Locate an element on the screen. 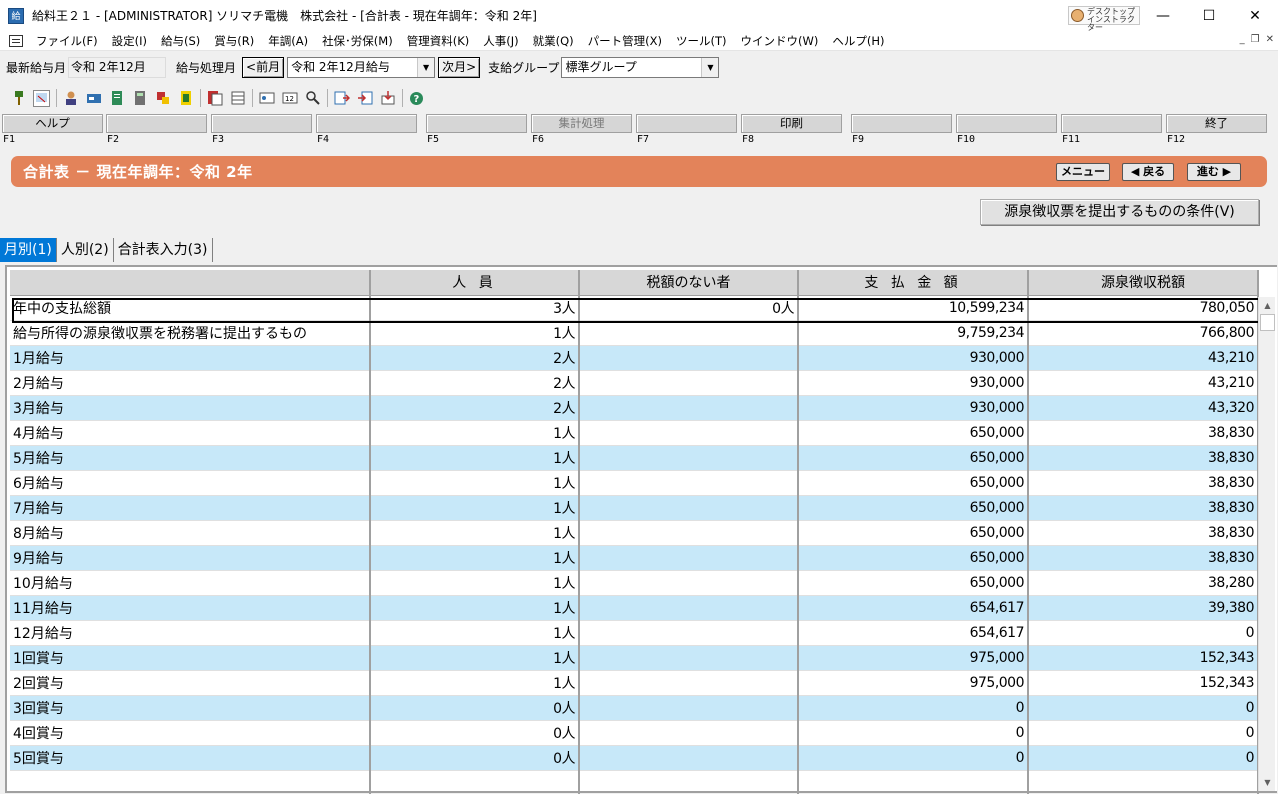 The width and height of the screenshot is (1278, 794). menu-window: ウインドウ(W) is located at coordinates (780, 41).